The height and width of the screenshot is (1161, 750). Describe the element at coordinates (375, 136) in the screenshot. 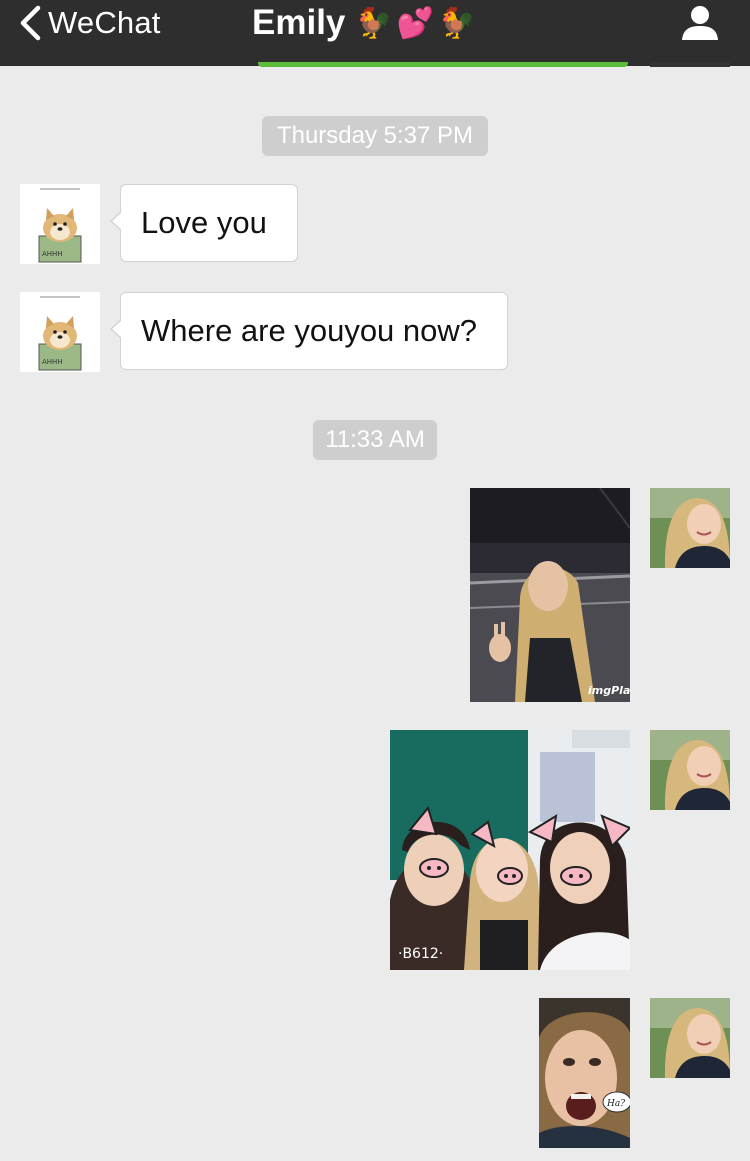

I see `timestamp-label: Thursday 5:37 PM` at that location.